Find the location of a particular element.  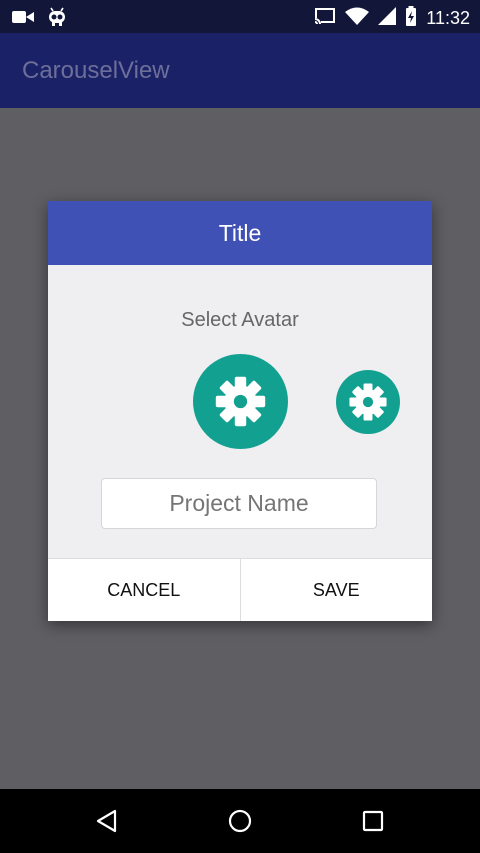

avatar-option is located at coordinates (368, 402).